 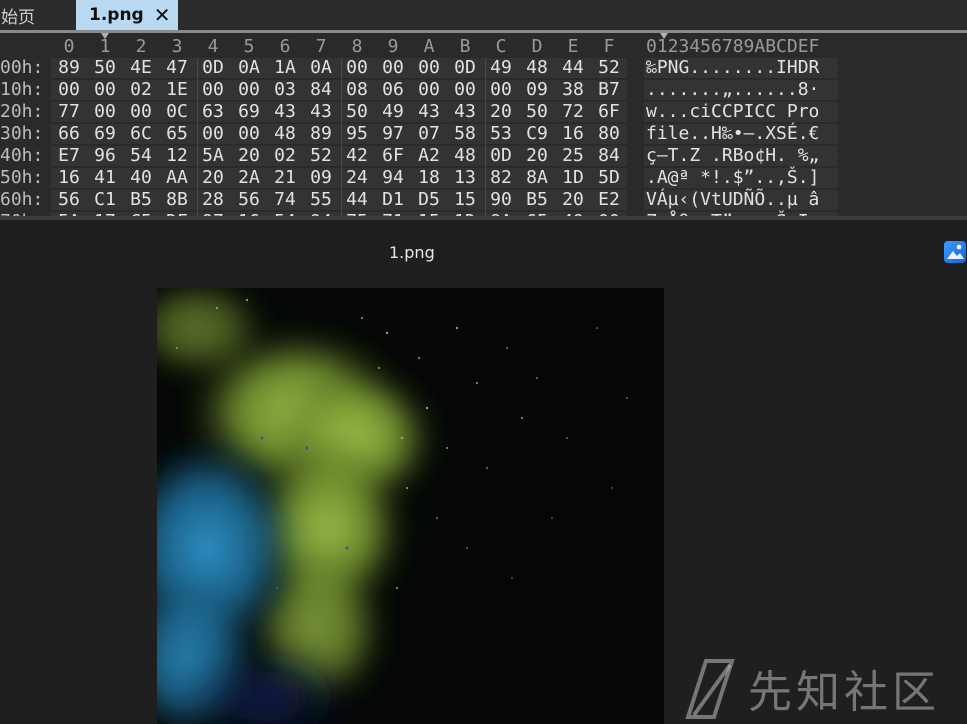 I want to click on hex-byte: D5, so click(x=429, y=199).